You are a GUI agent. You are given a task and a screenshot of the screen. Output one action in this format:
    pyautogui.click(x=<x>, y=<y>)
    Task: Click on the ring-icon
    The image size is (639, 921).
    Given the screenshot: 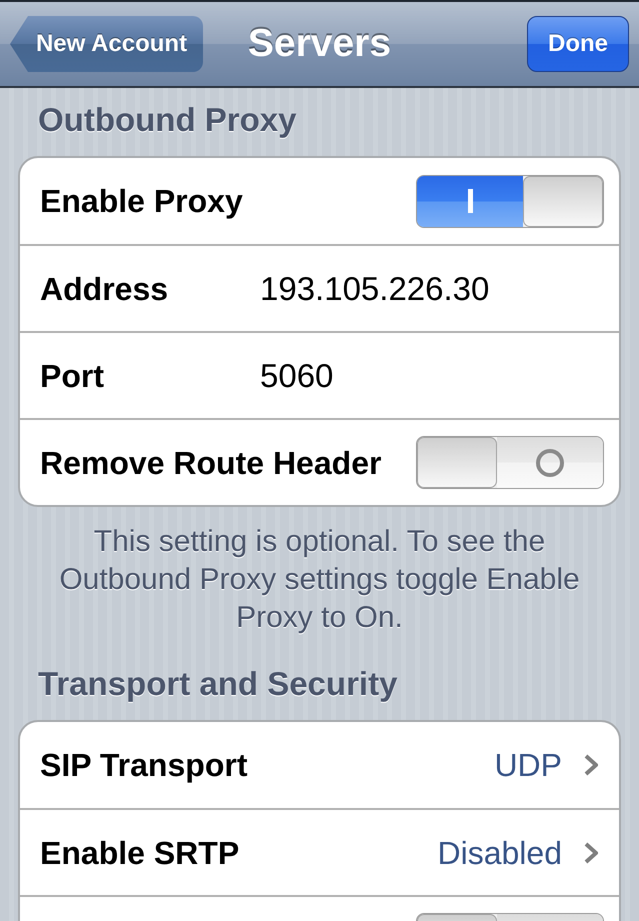 What is the action you would take?
    pyautogui.click(x=550, y=462)
    